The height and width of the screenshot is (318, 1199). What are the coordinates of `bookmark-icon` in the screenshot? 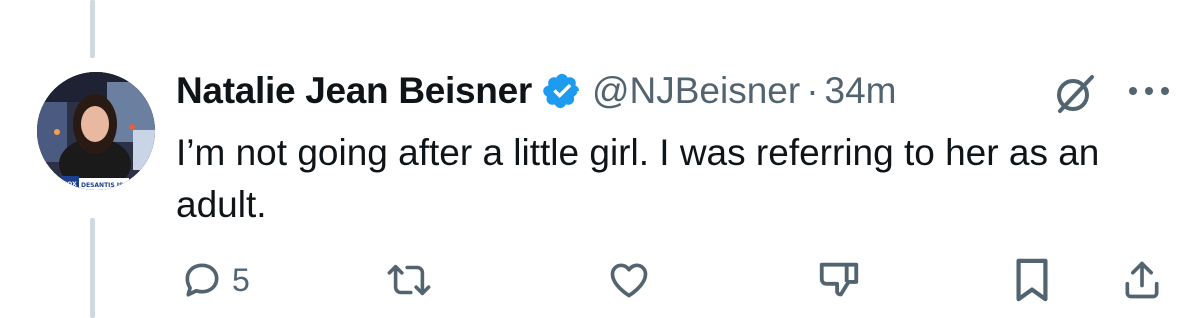 It's located at (1032, 280).